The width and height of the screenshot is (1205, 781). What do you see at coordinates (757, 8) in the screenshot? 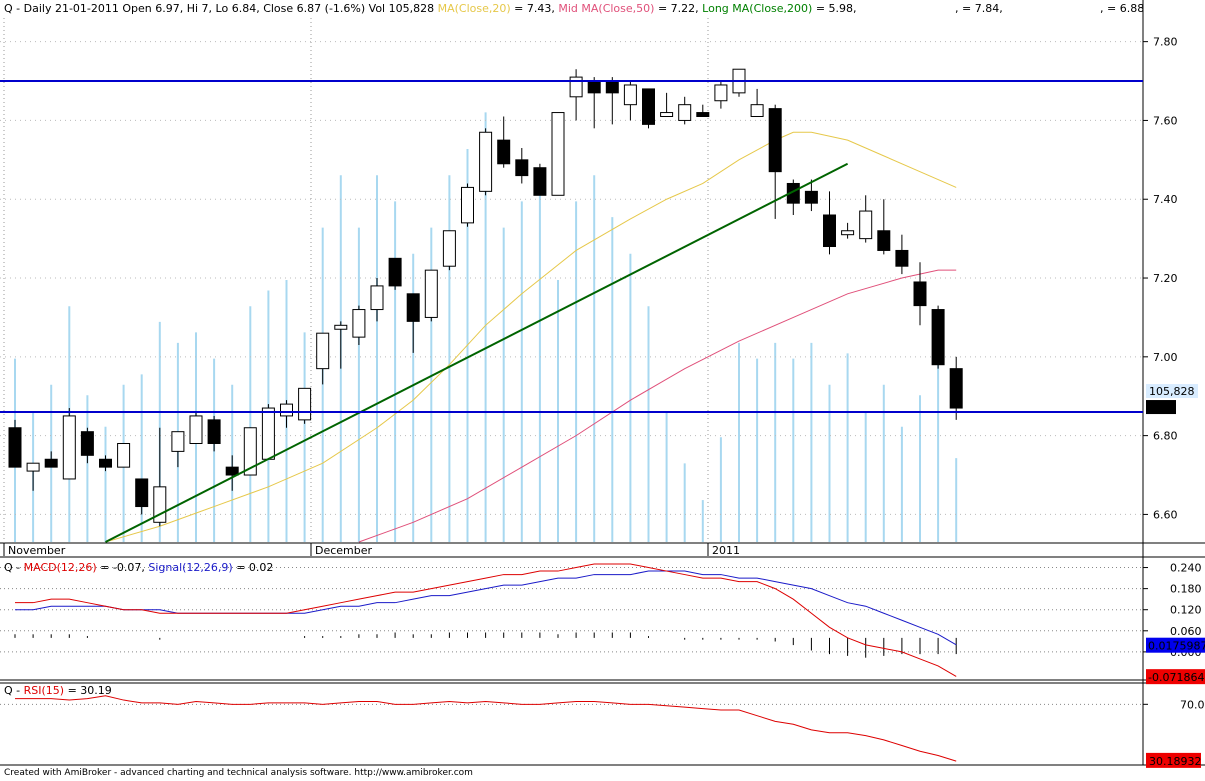
I see `ma200-label: Long MA(Close,200)` at bounding box center [757, 8].